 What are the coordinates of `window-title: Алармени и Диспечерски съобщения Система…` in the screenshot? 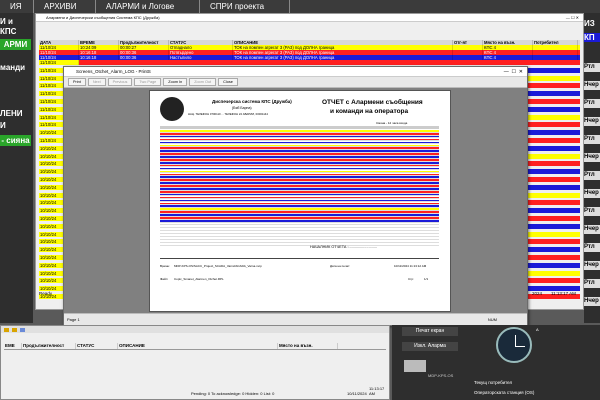 It's located at (309, 18).